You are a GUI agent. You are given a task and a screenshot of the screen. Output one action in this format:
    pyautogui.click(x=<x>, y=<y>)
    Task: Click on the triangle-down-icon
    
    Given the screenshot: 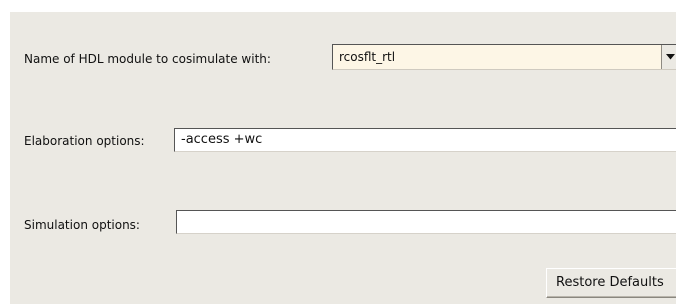 What is the action you would take?
    pyautogui.click(x=670, y=57)
    